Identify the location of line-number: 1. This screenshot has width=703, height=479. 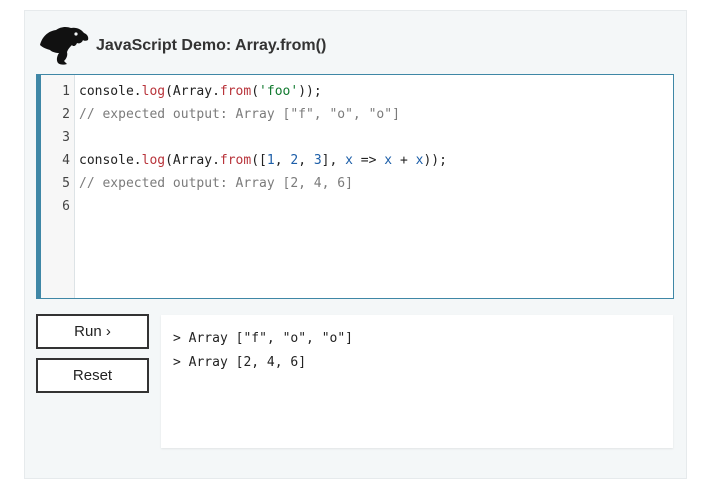
(66, 91).